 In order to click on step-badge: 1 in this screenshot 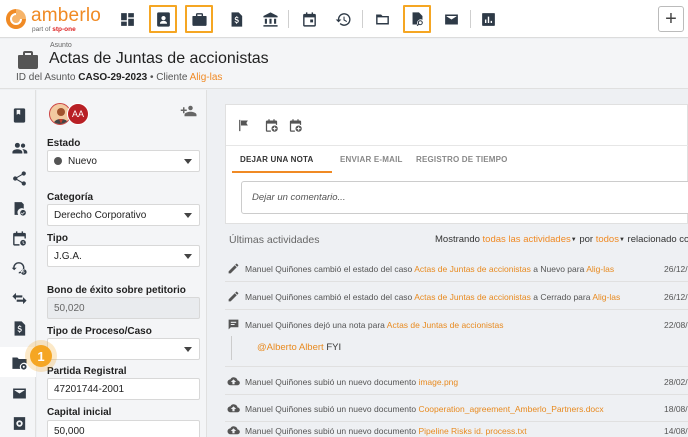, I will do `click(41, 356)`.